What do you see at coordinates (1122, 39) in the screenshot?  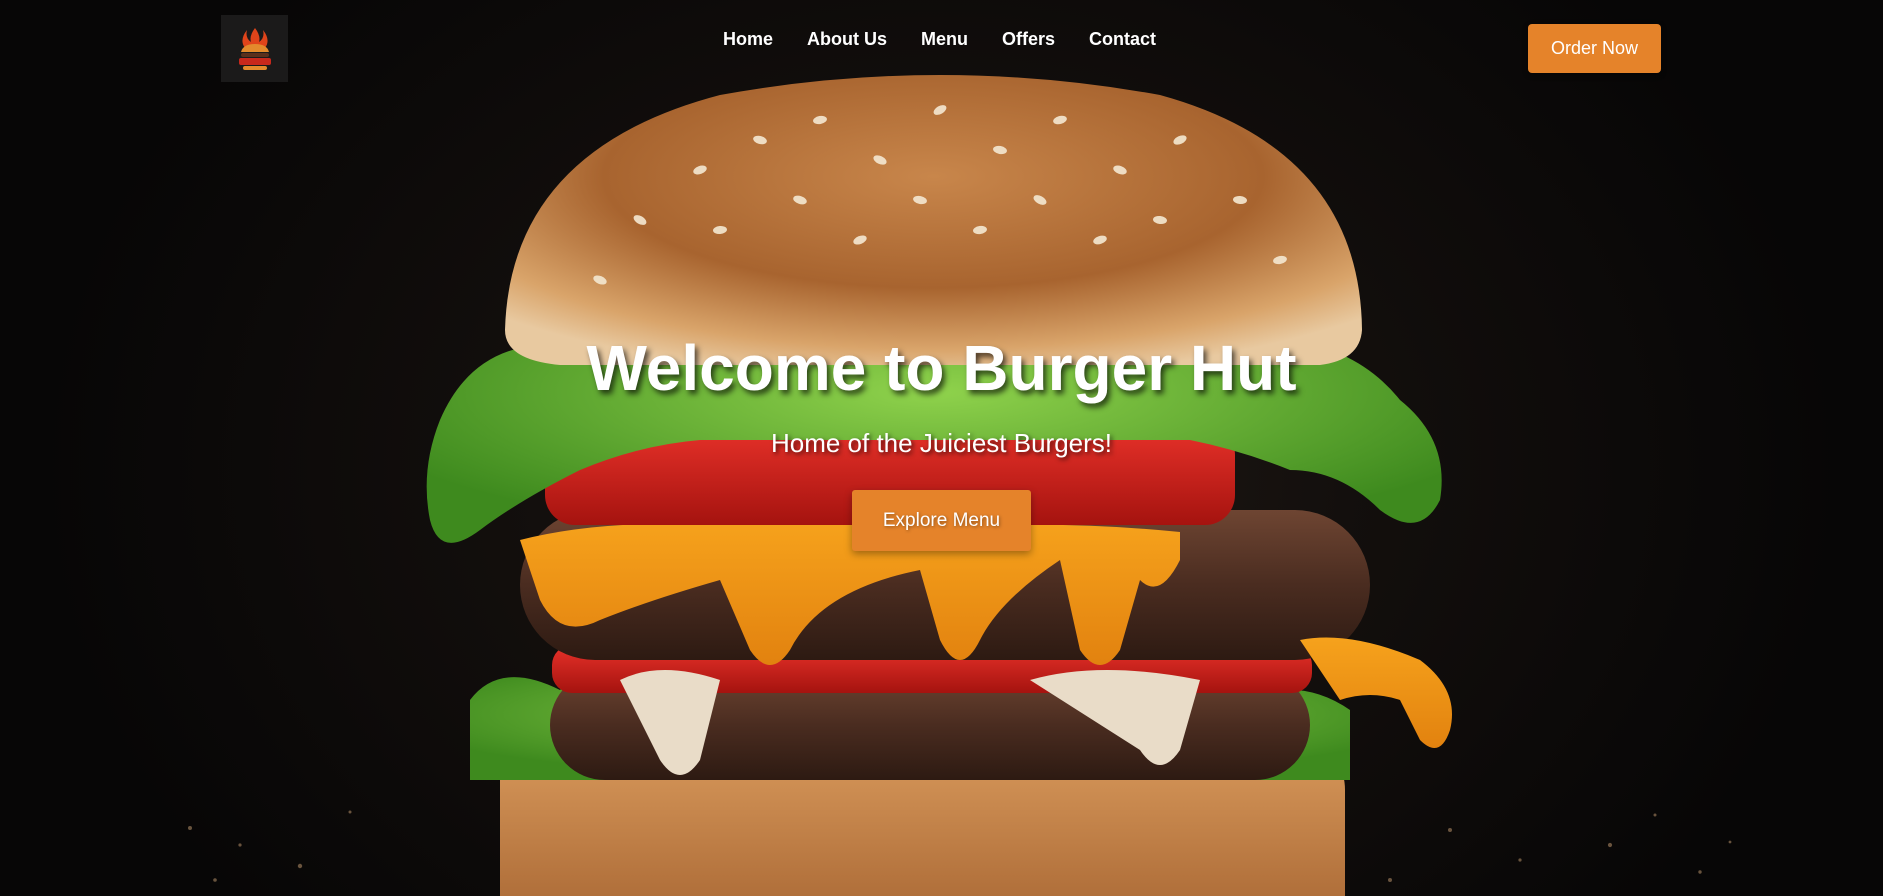 I see `nav-link-contact: Contact` at bounding box center [1122, 39].